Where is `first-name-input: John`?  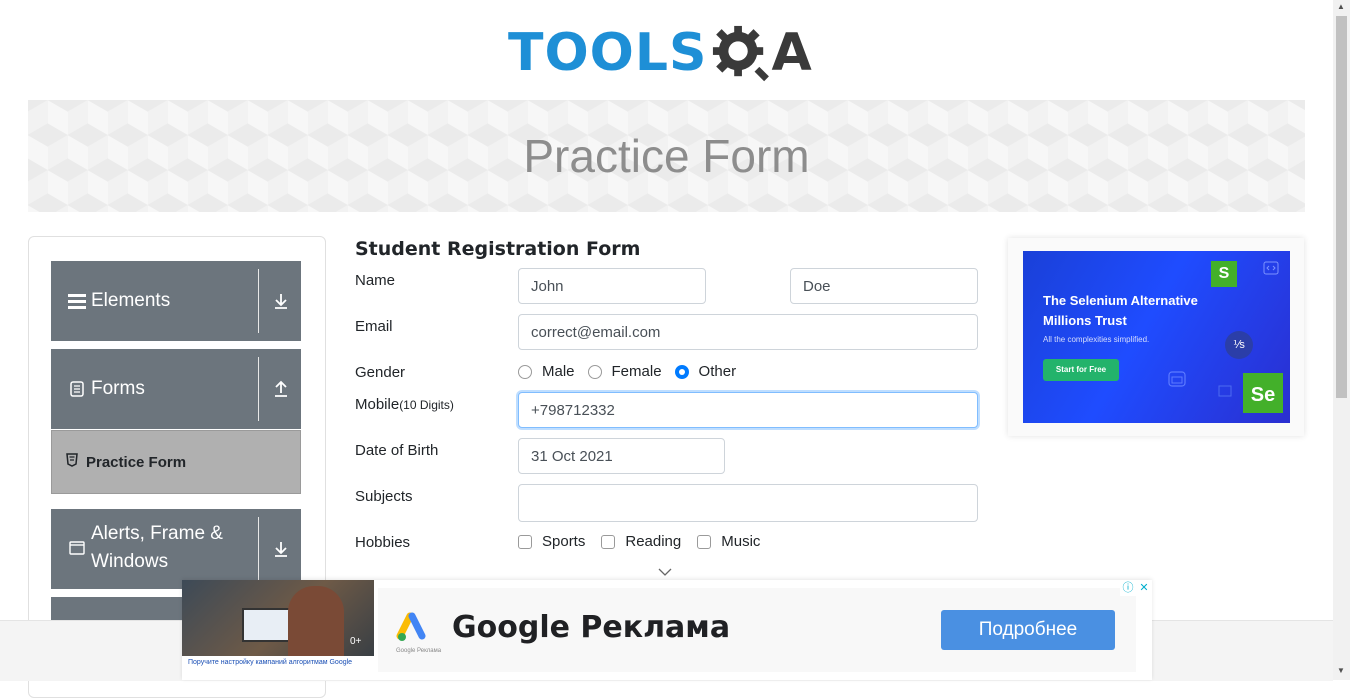 first-name-input: John is located at coordinates (612, 286).